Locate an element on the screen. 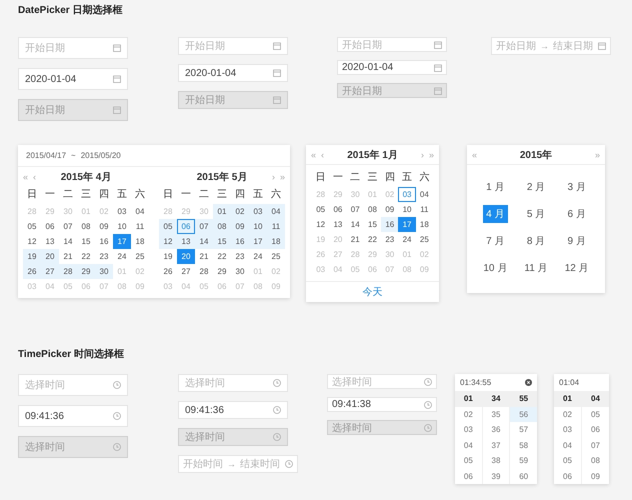 Image resolution: width=632 pixels, height=500 pixels. time-option: 56 is located at coordinates (524, 414).